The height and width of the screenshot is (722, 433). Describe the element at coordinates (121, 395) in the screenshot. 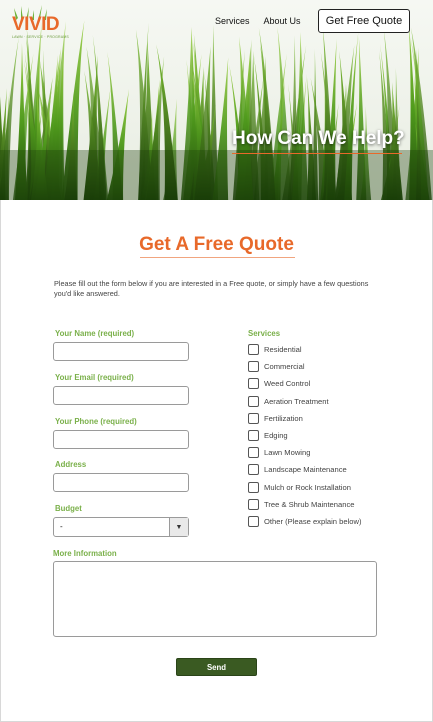

I see `email-input` at that location.